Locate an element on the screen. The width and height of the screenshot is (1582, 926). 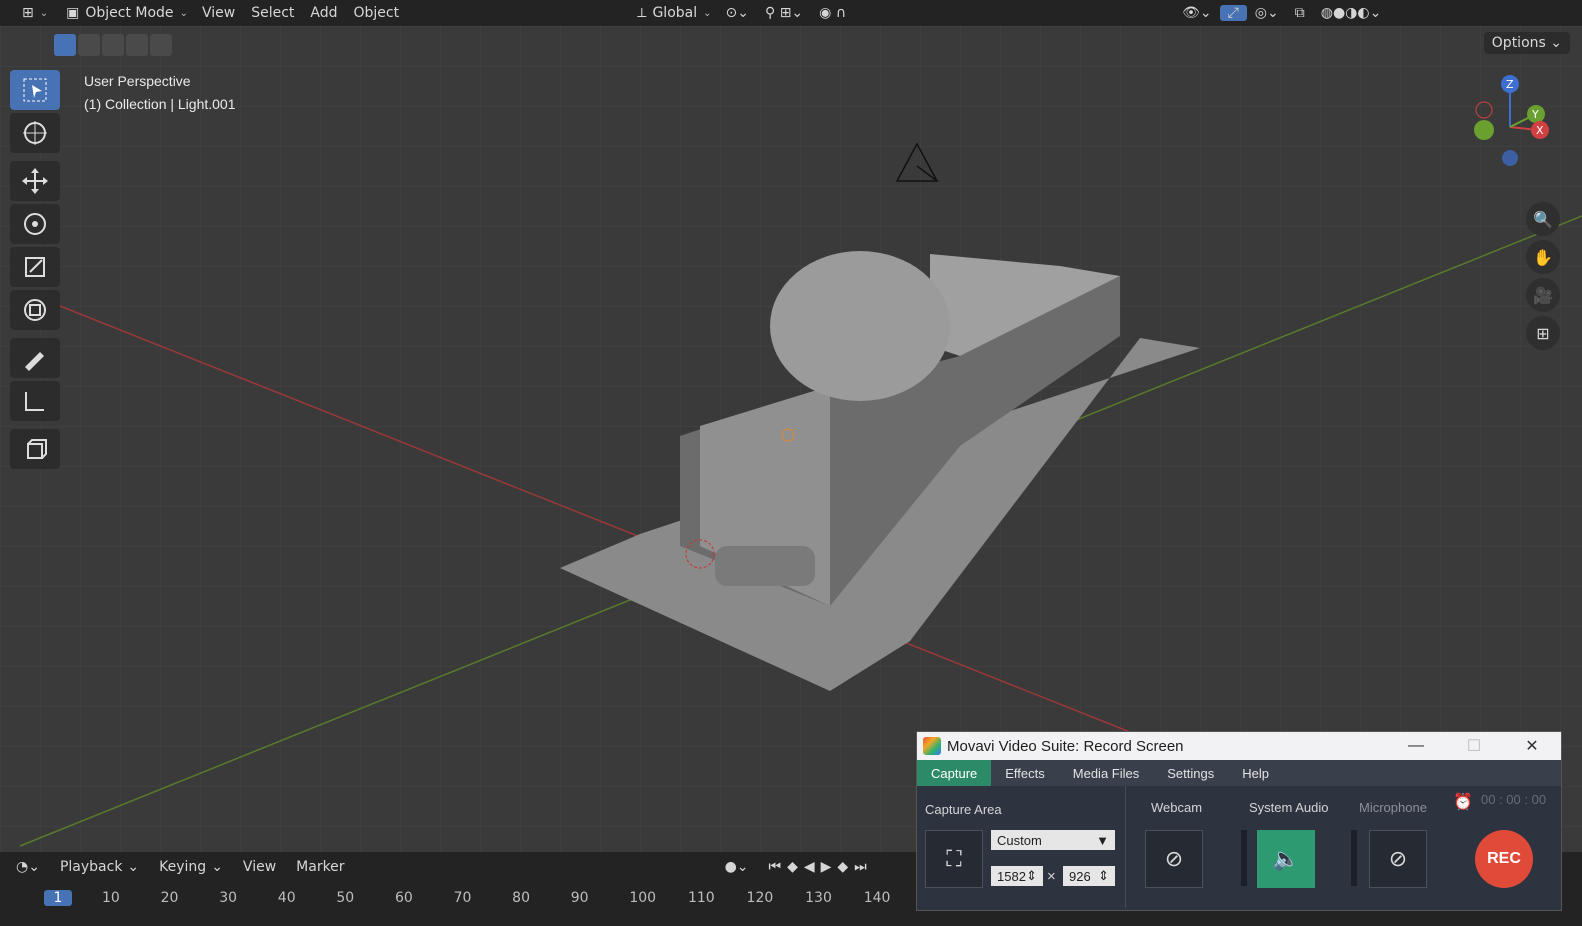
mode-dropdown: ▣ Object Mode ⌄ is located at coordinates (127, 13).